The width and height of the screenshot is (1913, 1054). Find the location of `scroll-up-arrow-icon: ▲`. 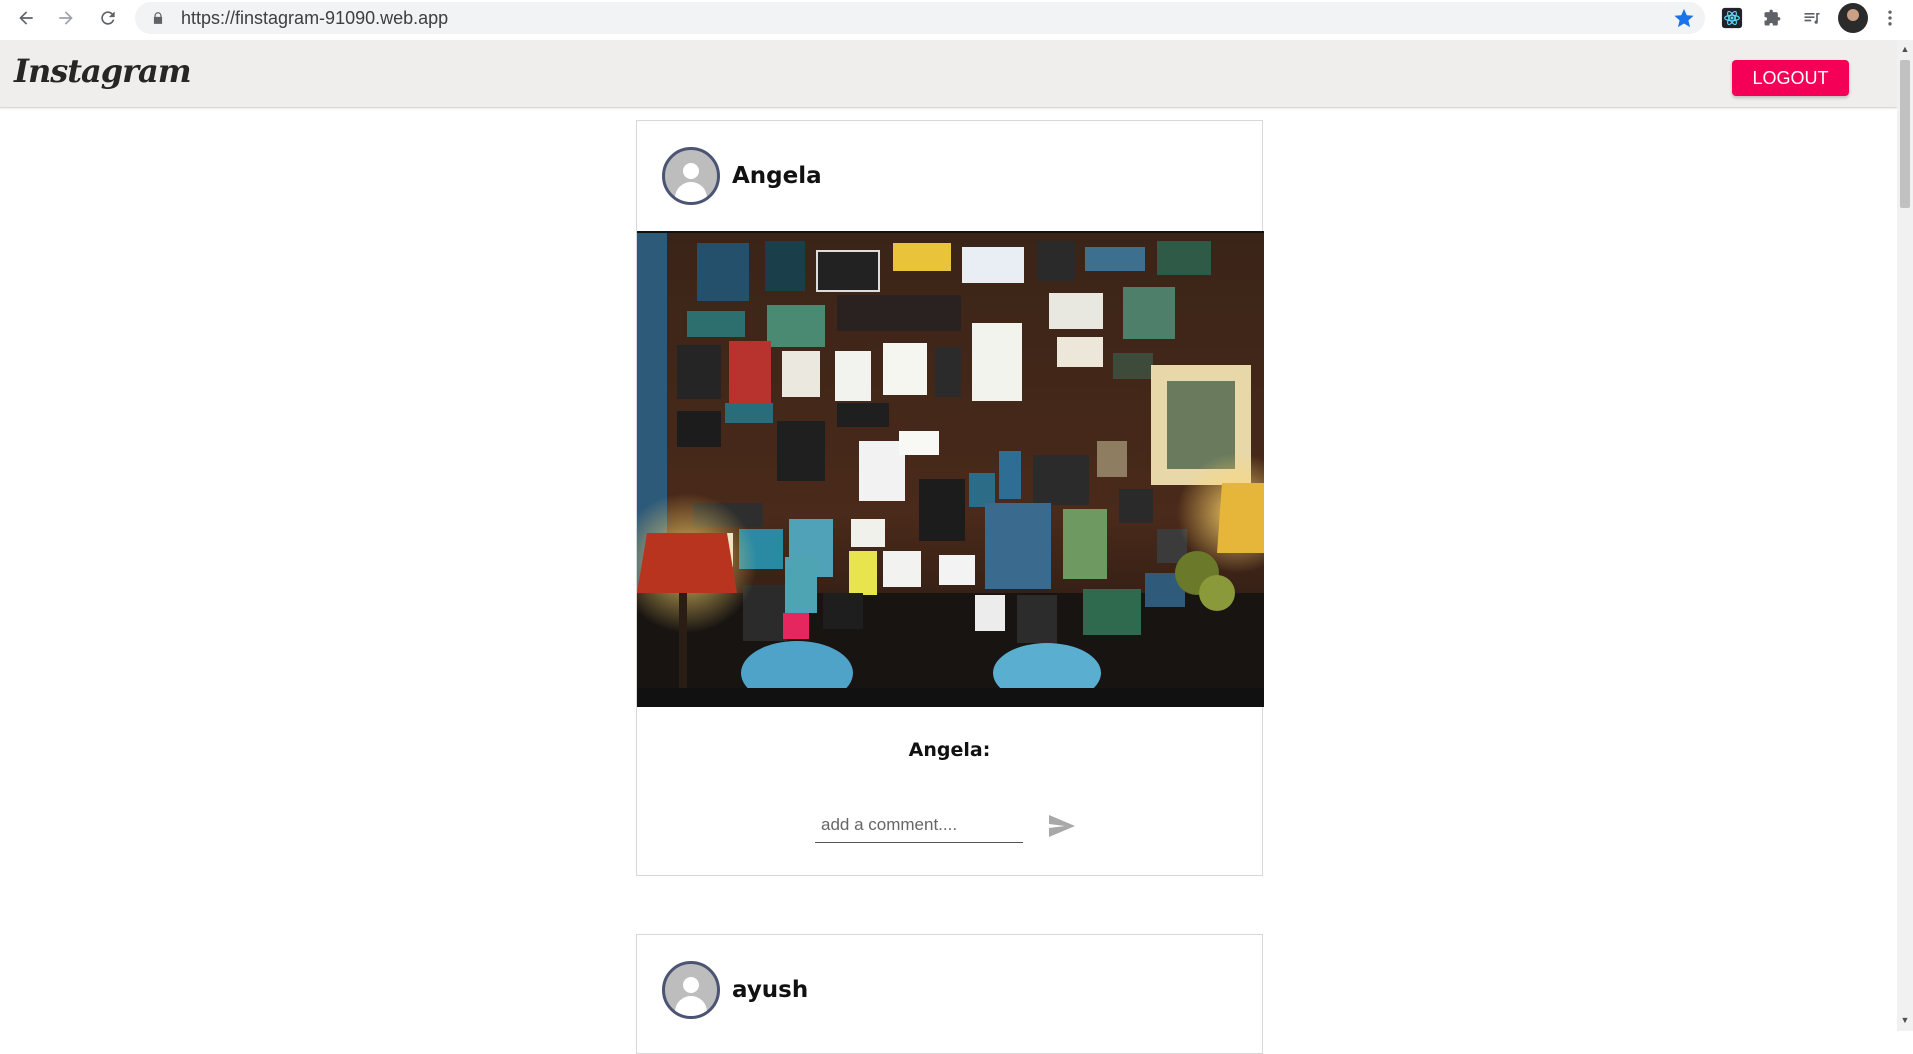

scroll-up-arrow-icon: ▲ is located at coordinates (1905, 49).